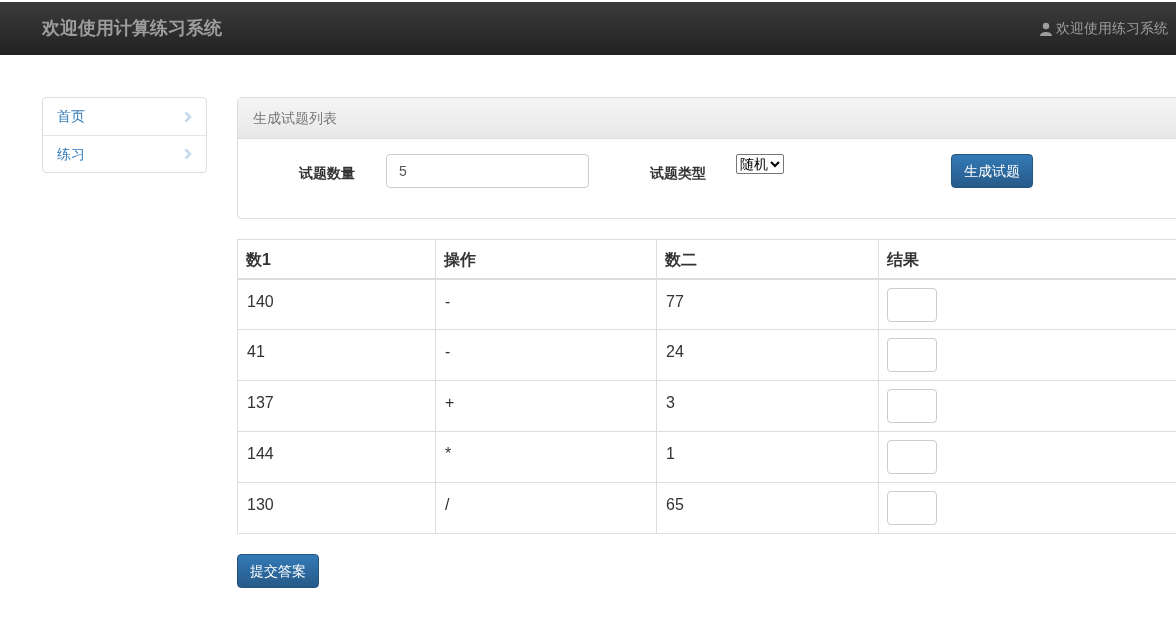 The image size is (1176, 621). What do you see at coordinates (546, 259) in the screenshot?
I see `column-header: 操作` at bounding box center [546, 259].